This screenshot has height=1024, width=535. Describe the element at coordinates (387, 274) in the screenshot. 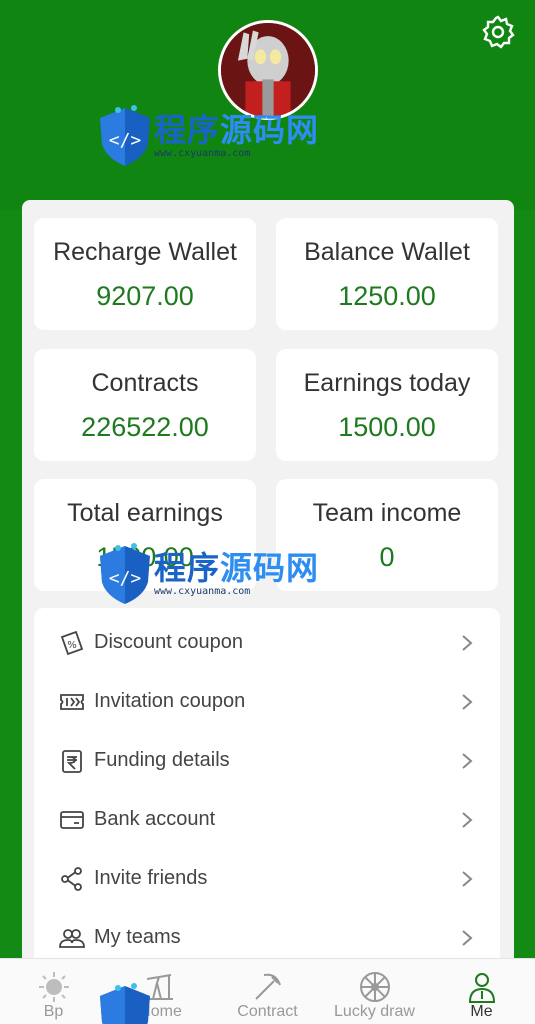

I see `stat-card-balance-wallet: Balance Wallet 1250.00` at that location.